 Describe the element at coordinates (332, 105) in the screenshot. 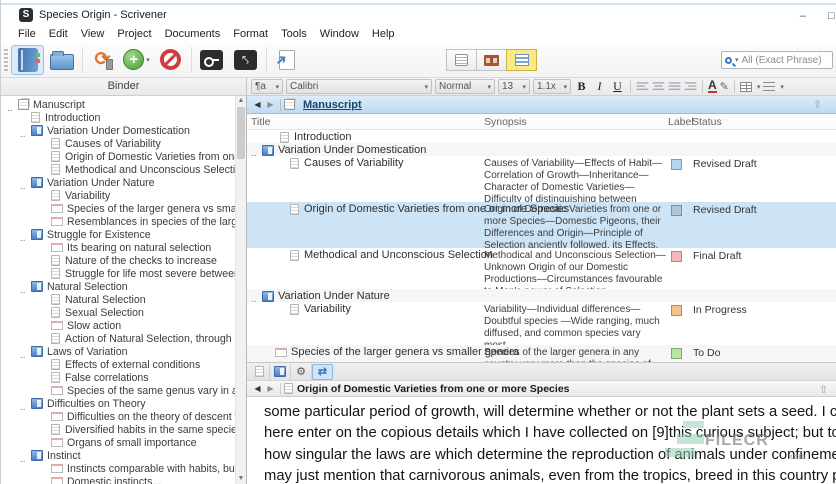

I see `outliner-breadcrumb: Manuscript` at that location.